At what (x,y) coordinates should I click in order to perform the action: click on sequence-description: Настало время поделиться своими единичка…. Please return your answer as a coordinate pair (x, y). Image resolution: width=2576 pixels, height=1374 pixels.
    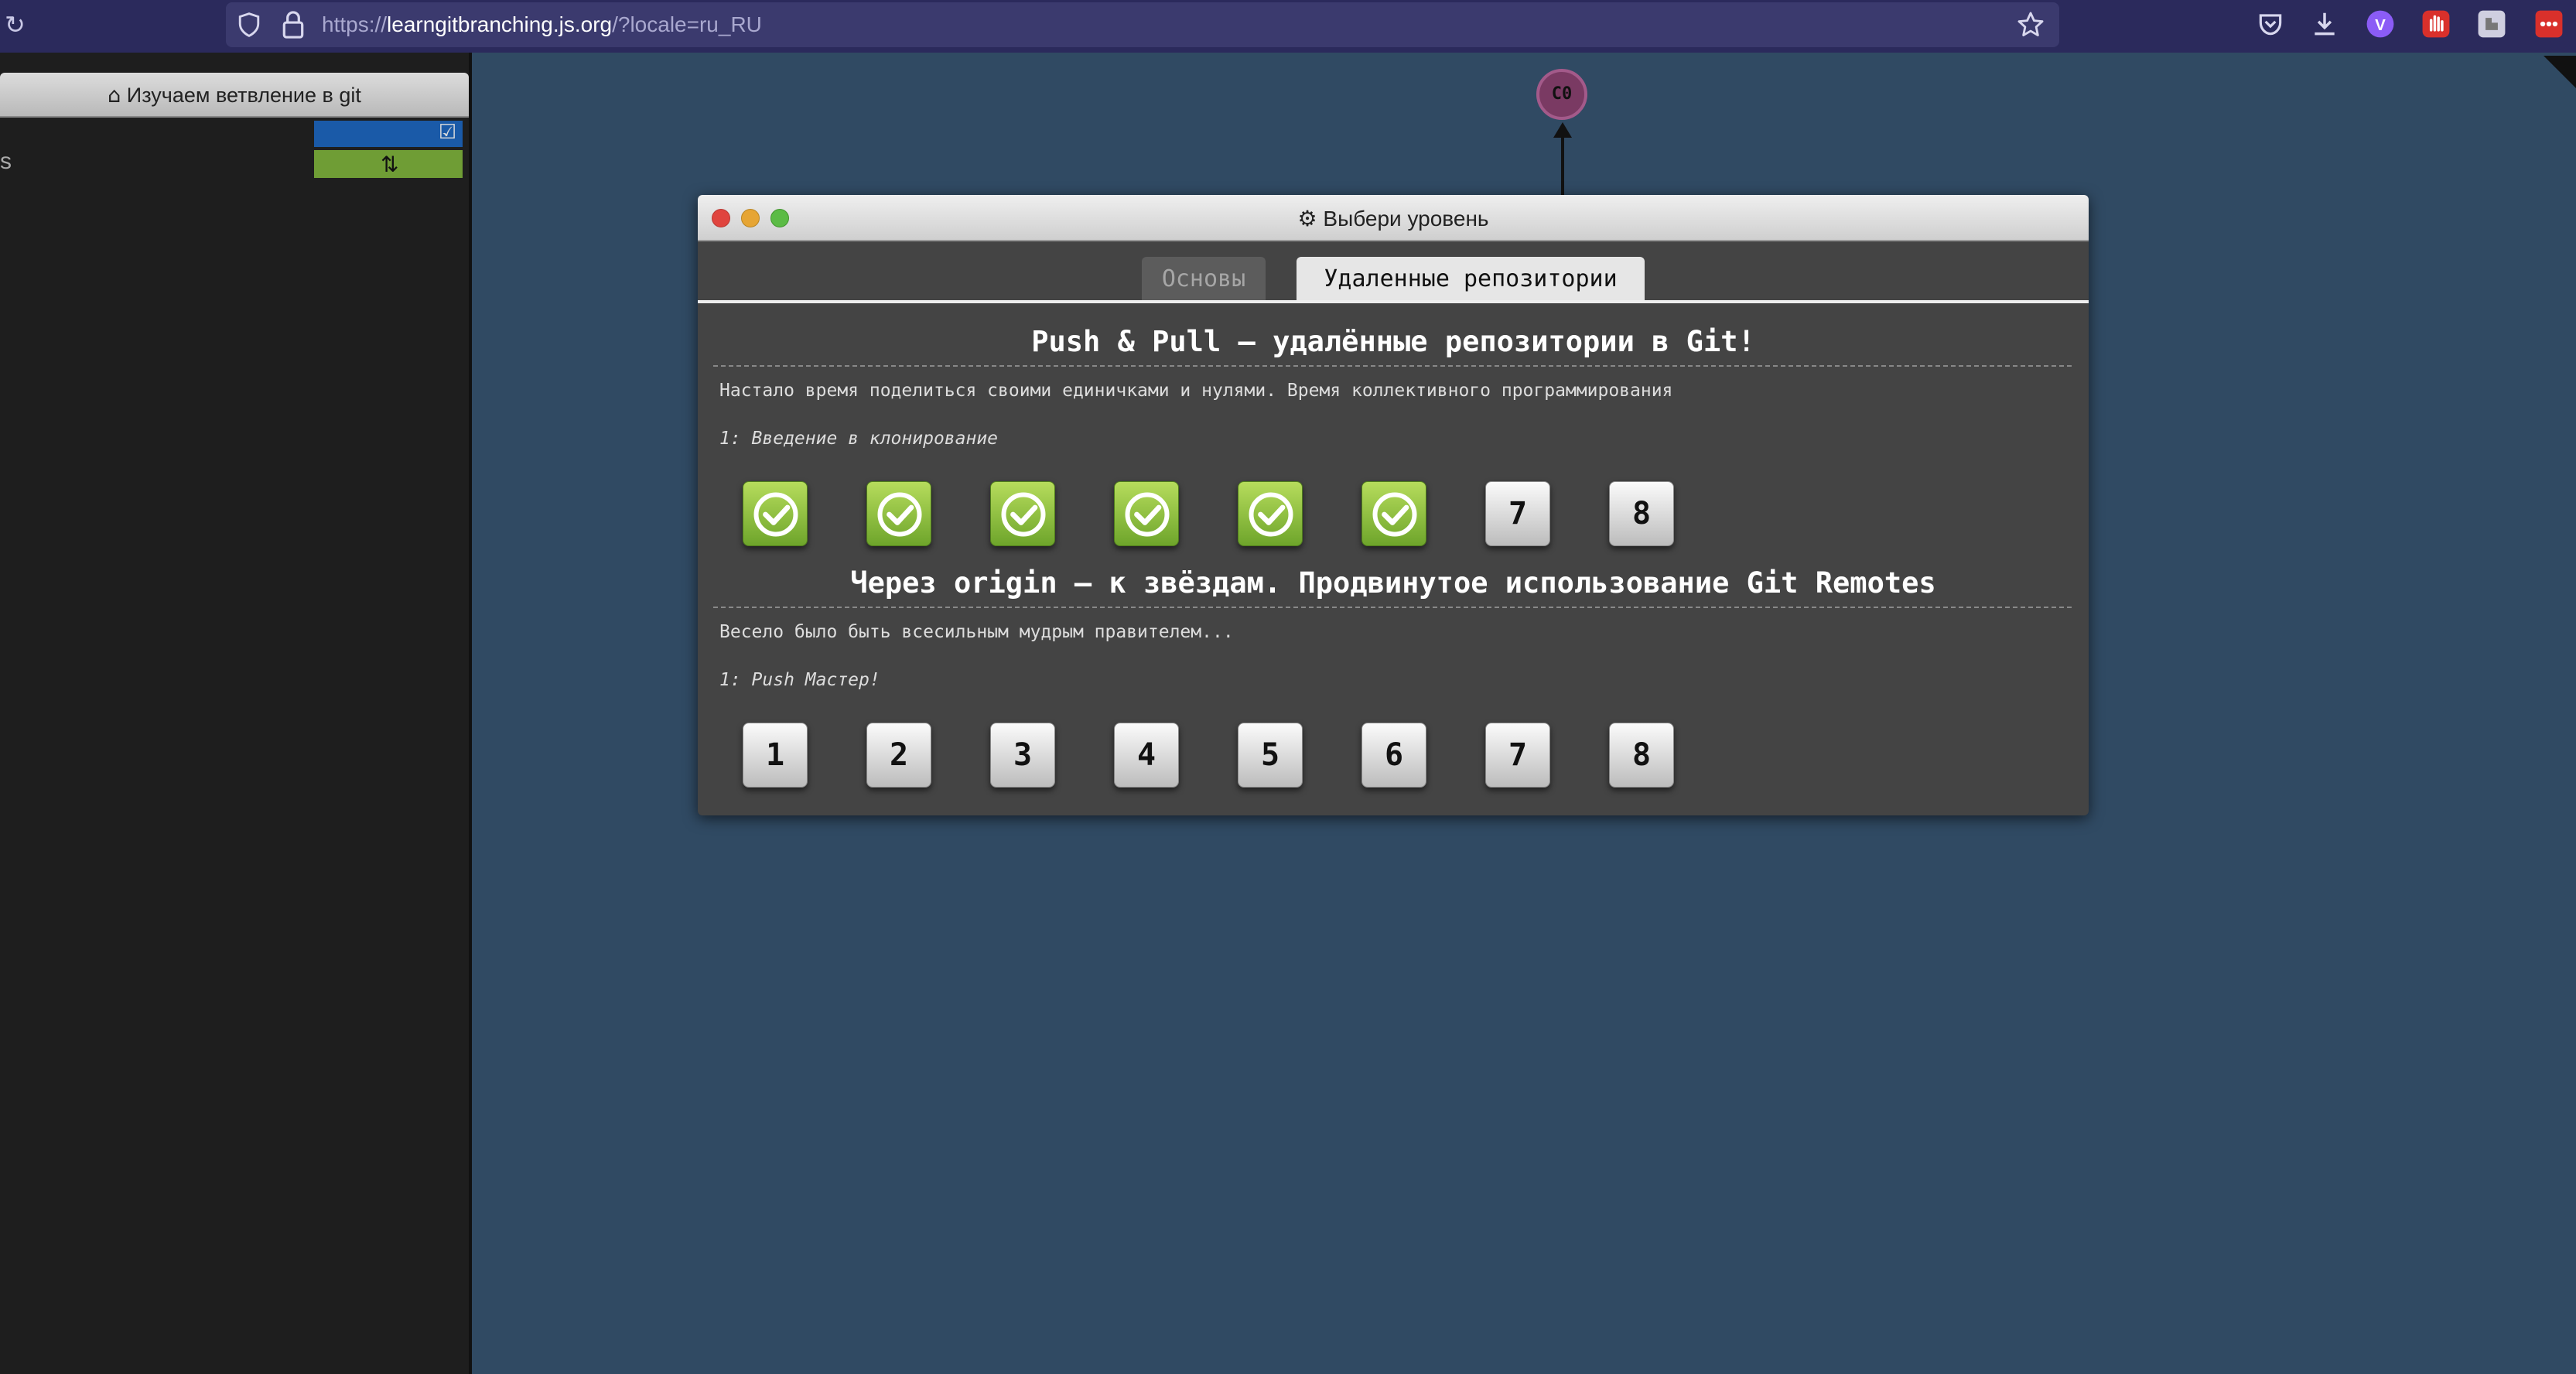
    Looking at the image, I should click on (1196, 391).